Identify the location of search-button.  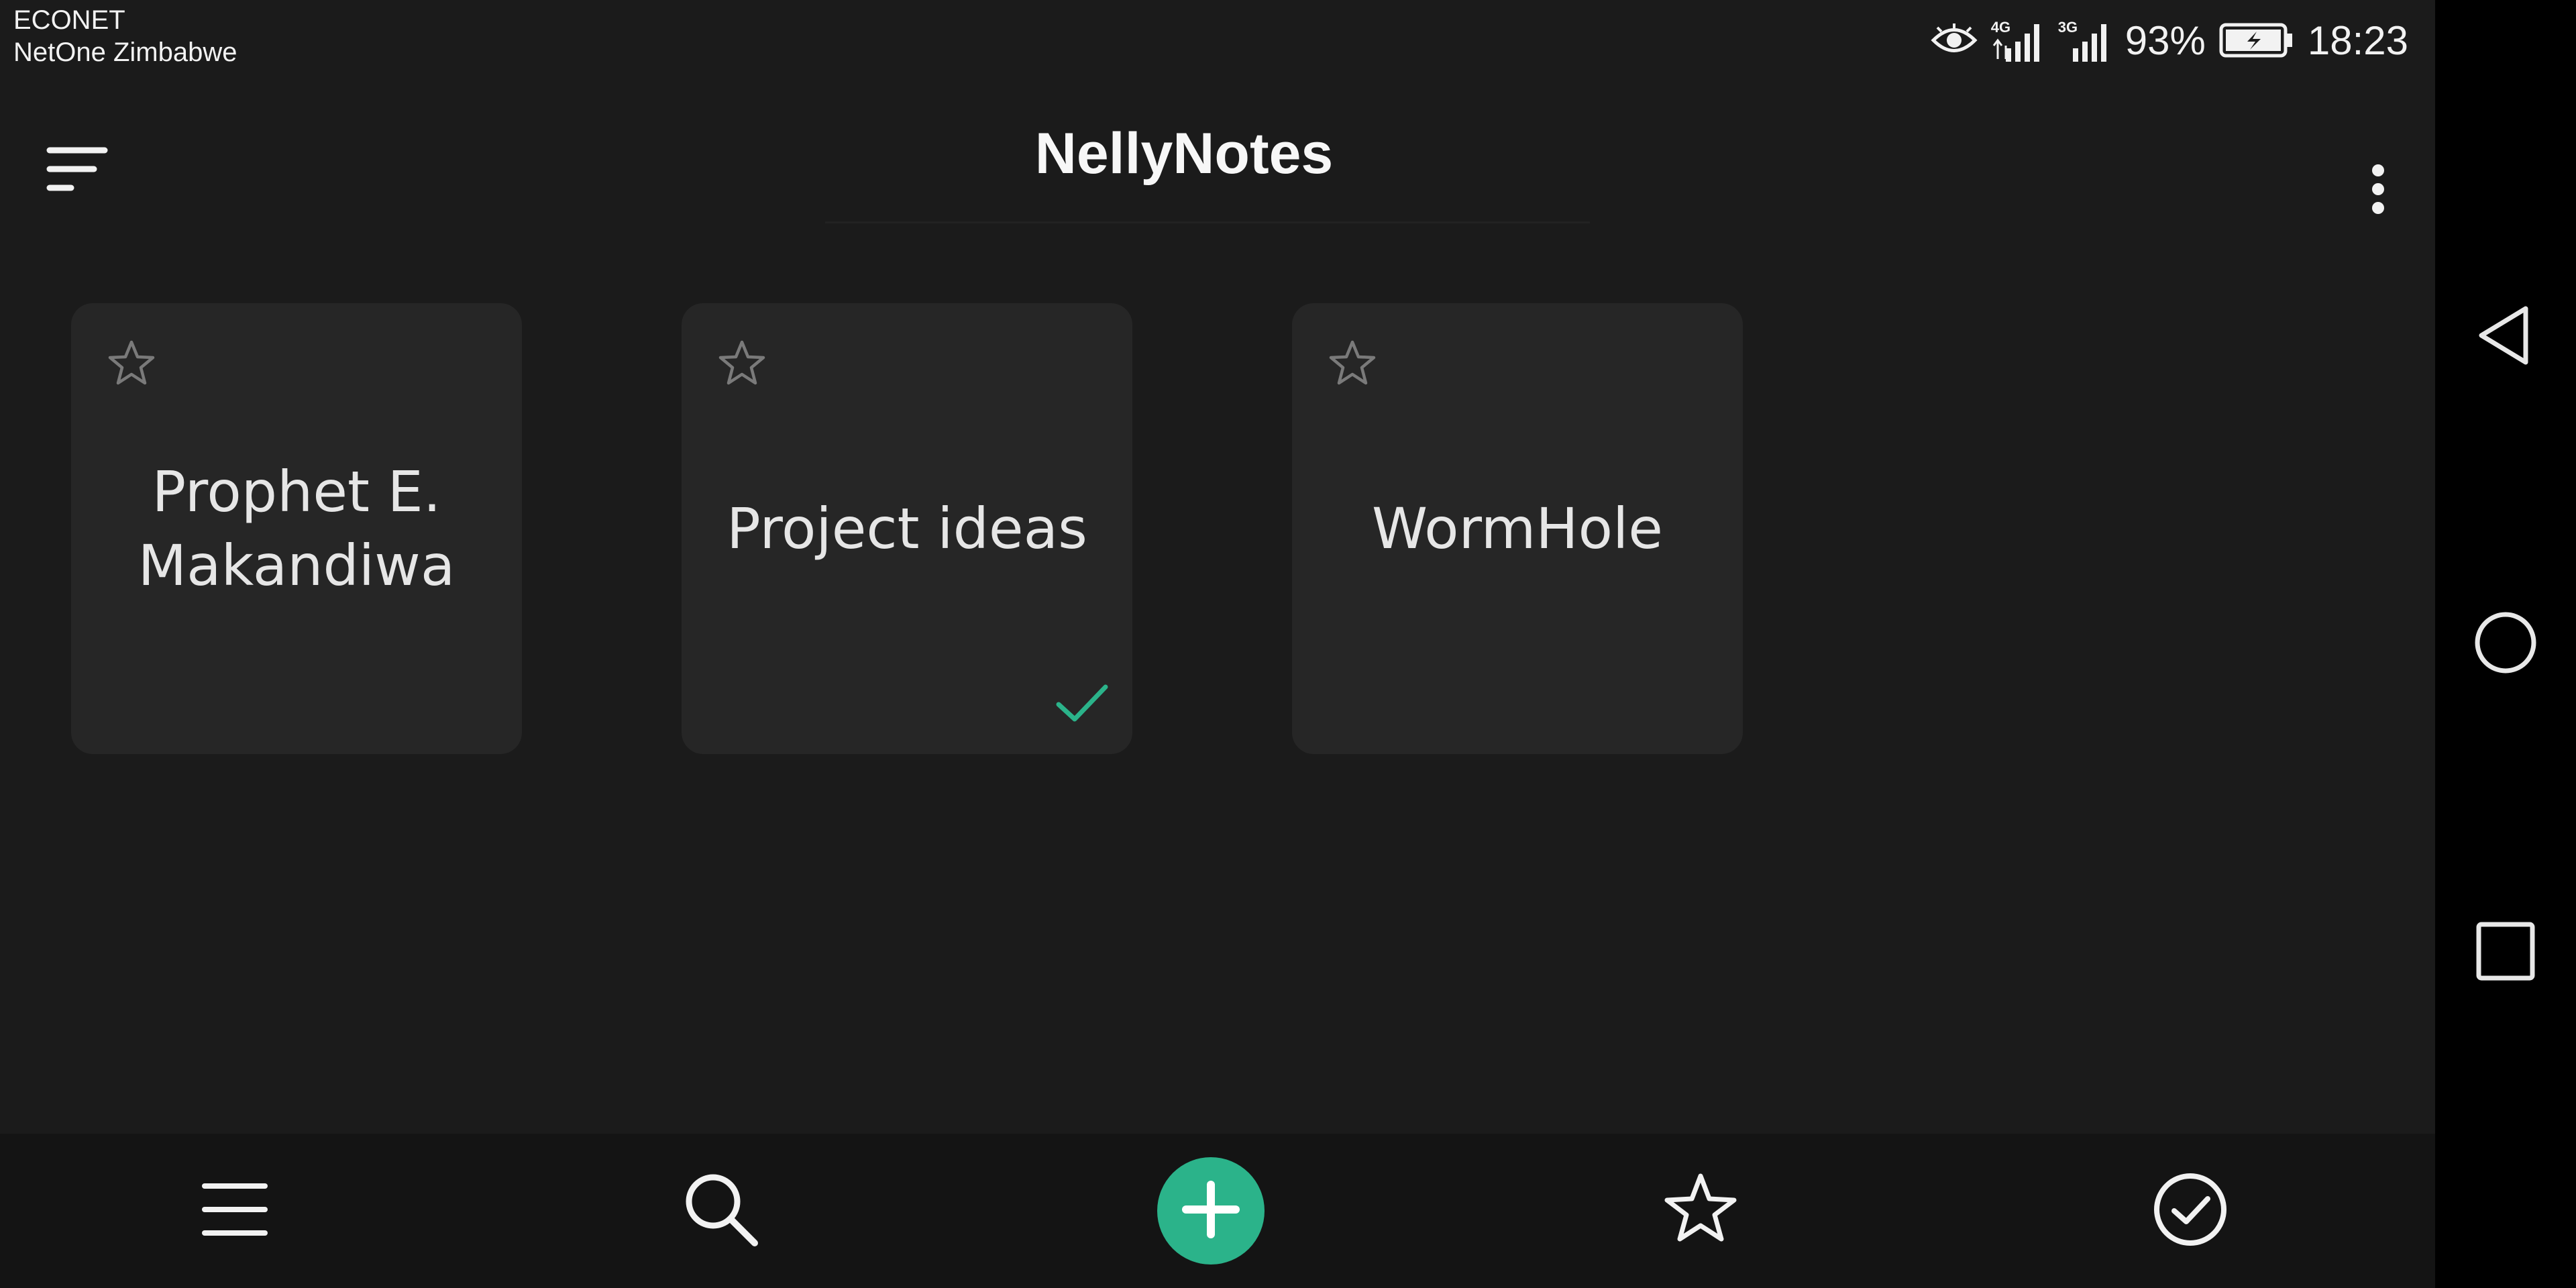
(721, 1211).